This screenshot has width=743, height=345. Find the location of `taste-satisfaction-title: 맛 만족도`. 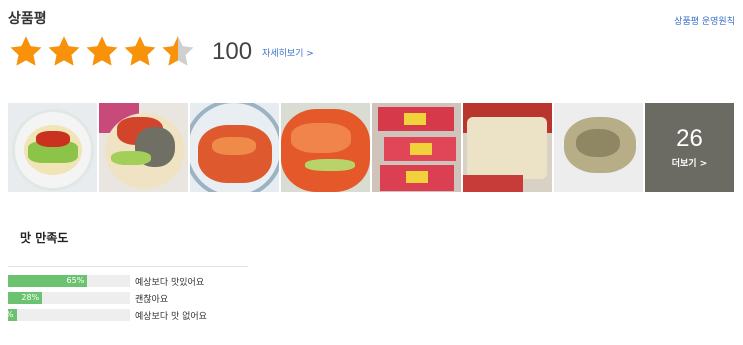

taste-satisfaction-title: 맛 만족도 is located at coordinates (44, 238).